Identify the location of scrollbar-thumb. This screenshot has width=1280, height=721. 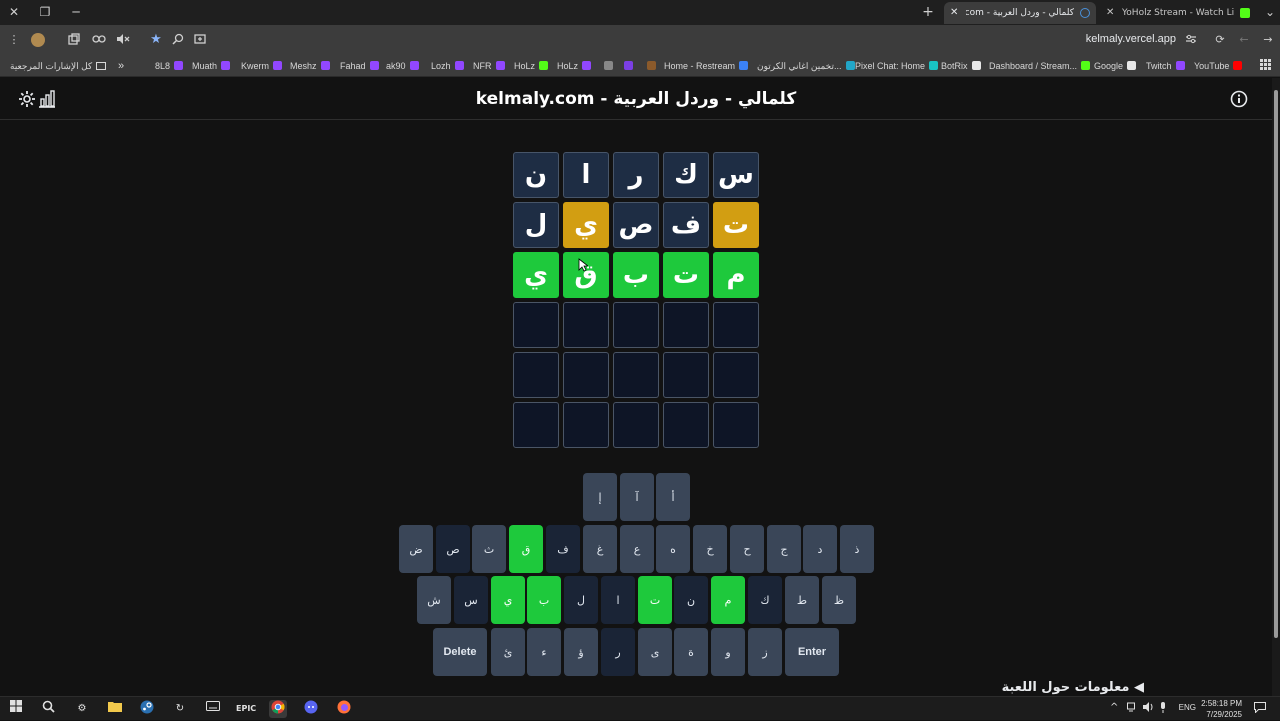
(1276, 364).